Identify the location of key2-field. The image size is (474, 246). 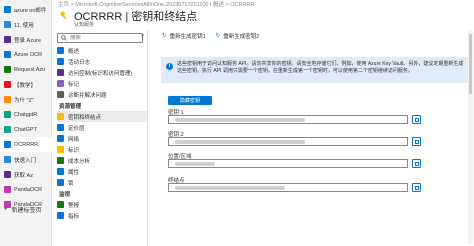
(288, 141).